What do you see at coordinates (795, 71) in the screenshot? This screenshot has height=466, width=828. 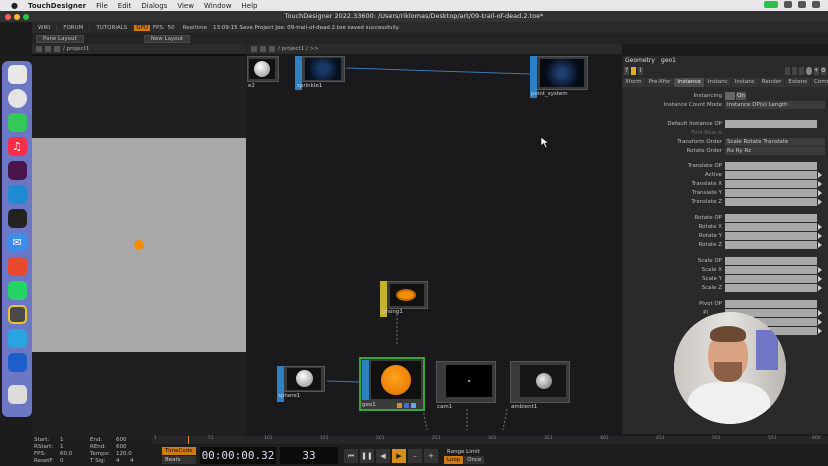 I see `expression-icon` at bounding box center [795, 71].